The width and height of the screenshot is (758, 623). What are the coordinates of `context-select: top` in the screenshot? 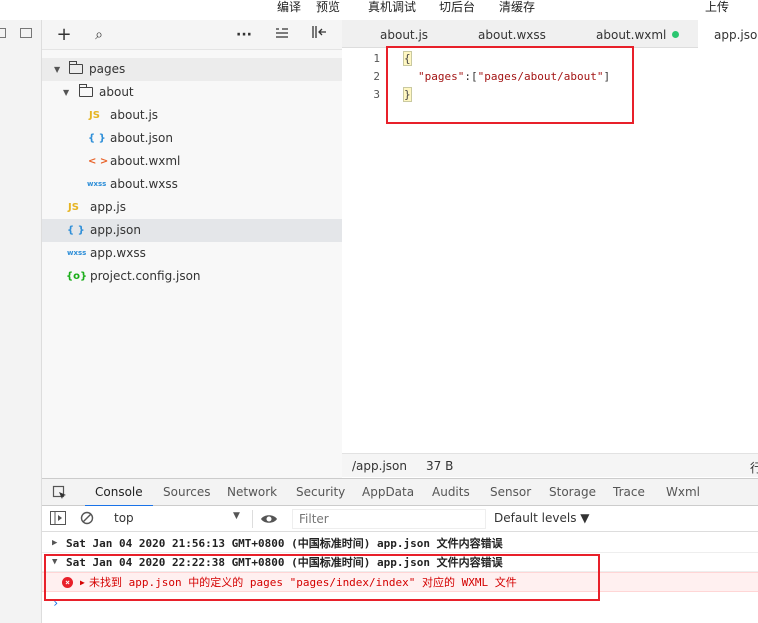 It's located at (124, 518).